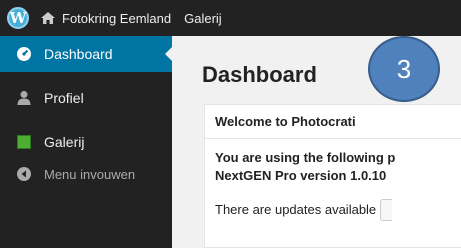 The height and width of the screenshot is (248, 461). Describe the element at coordinates (24, 98) in the screenshot. I see `user-icon` at that location.